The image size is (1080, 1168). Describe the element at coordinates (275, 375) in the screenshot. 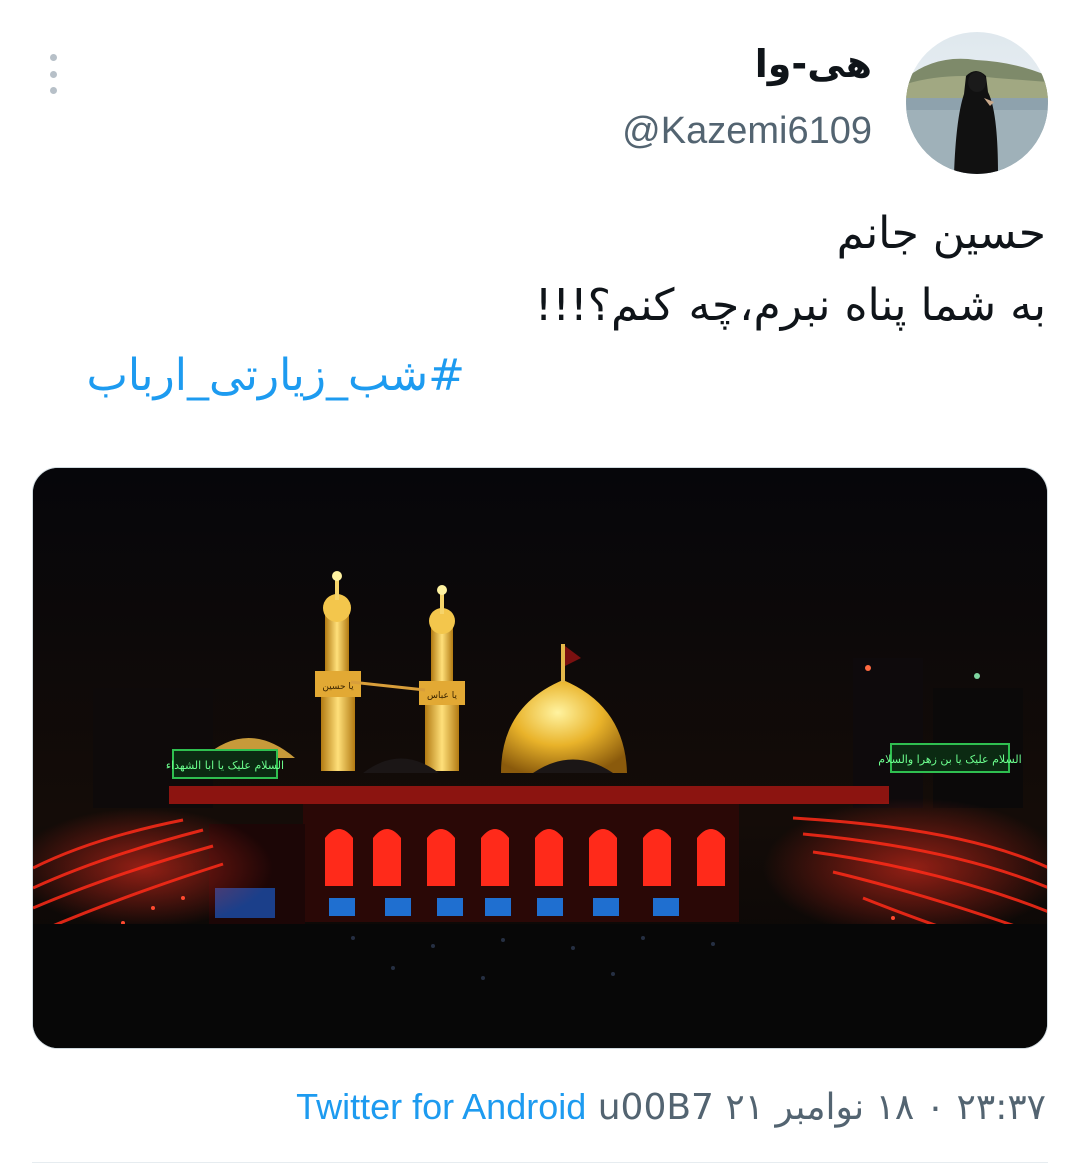

I see `hashtag-link: شب_زیارتی_ارباب#` at that location.